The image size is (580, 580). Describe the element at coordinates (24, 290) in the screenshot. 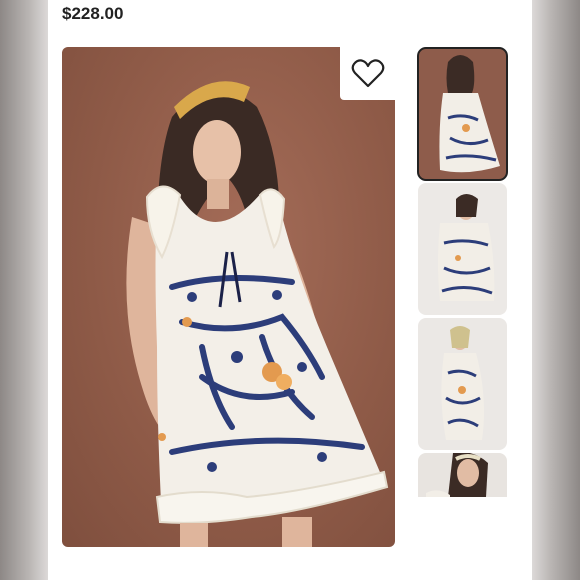

I see `left-blur-edge` at that location.